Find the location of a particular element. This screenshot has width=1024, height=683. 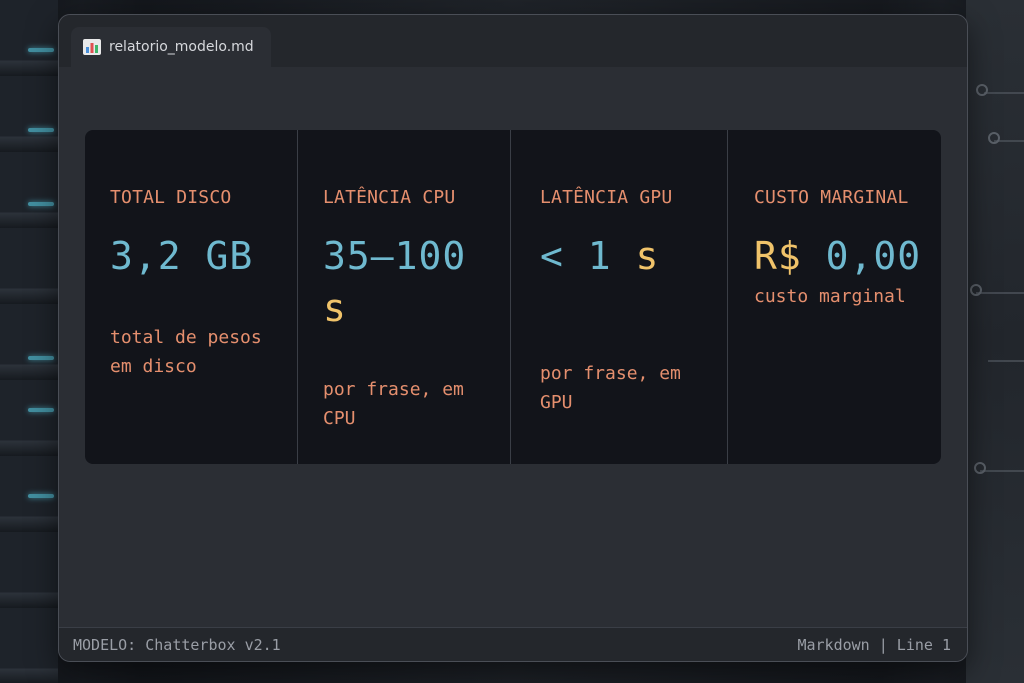

status-model: MODELO: Chatterbox v2.1 is located at coordinates (177, 644).